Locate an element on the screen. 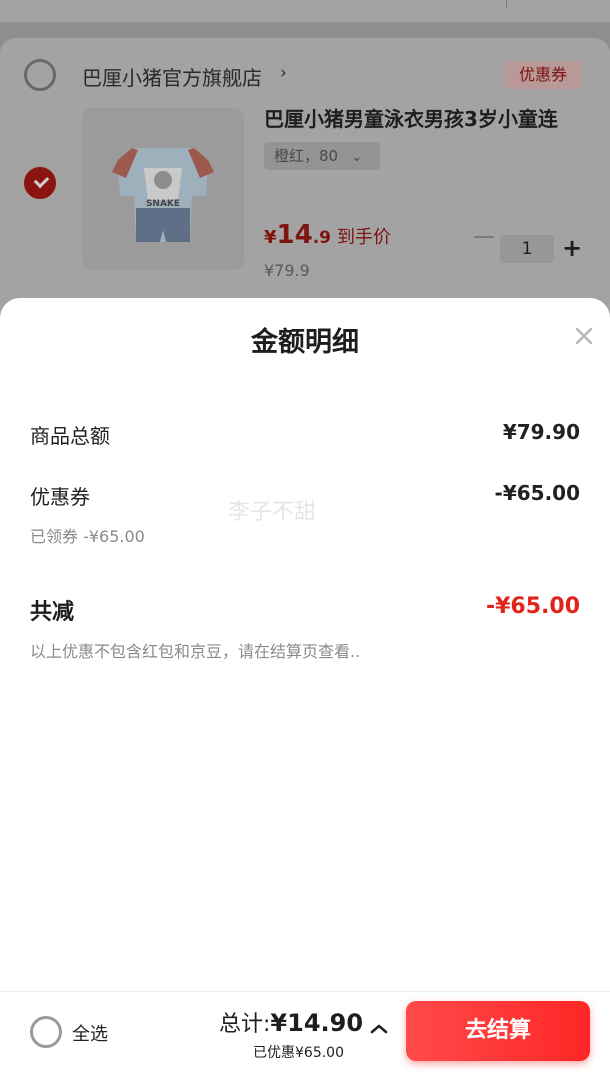 Image resolution: width=610 pixels, height=1079 pixels. saved-amount: 已优惠¥65.00 is located at coordinates (298, 1053).